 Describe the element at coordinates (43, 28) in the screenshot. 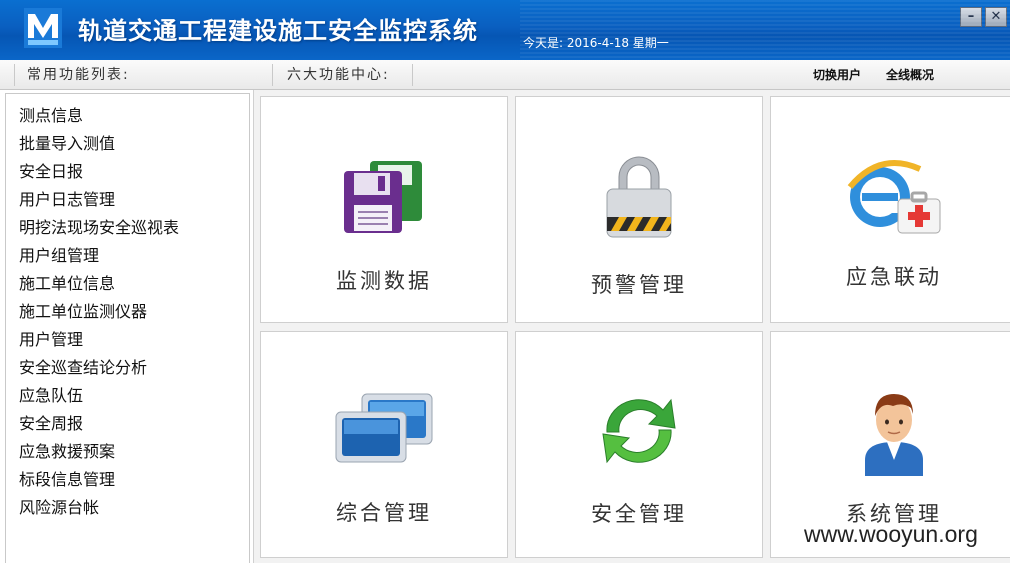

I see `app-logo-icon` at that location.